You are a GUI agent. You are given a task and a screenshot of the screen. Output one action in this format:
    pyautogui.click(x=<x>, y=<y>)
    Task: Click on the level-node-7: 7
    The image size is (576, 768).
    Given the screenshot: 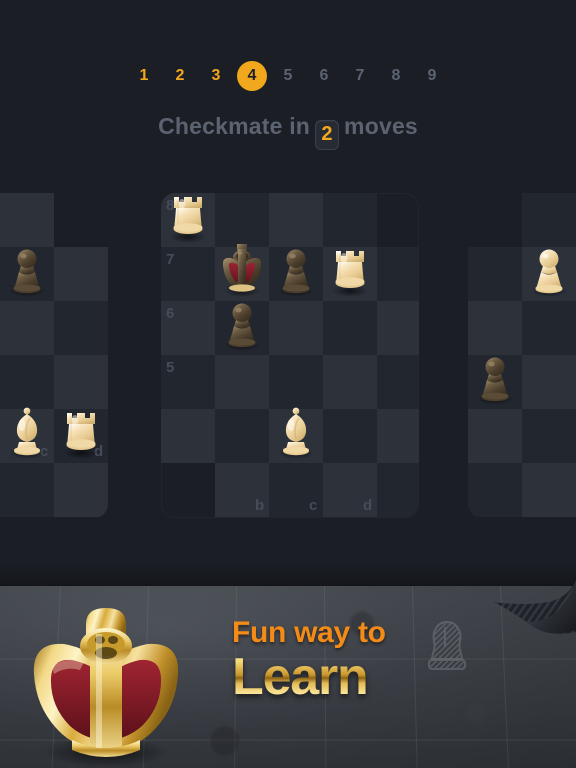 What is the action you would take?
    pyautogui.click(x=360, y=76)
    